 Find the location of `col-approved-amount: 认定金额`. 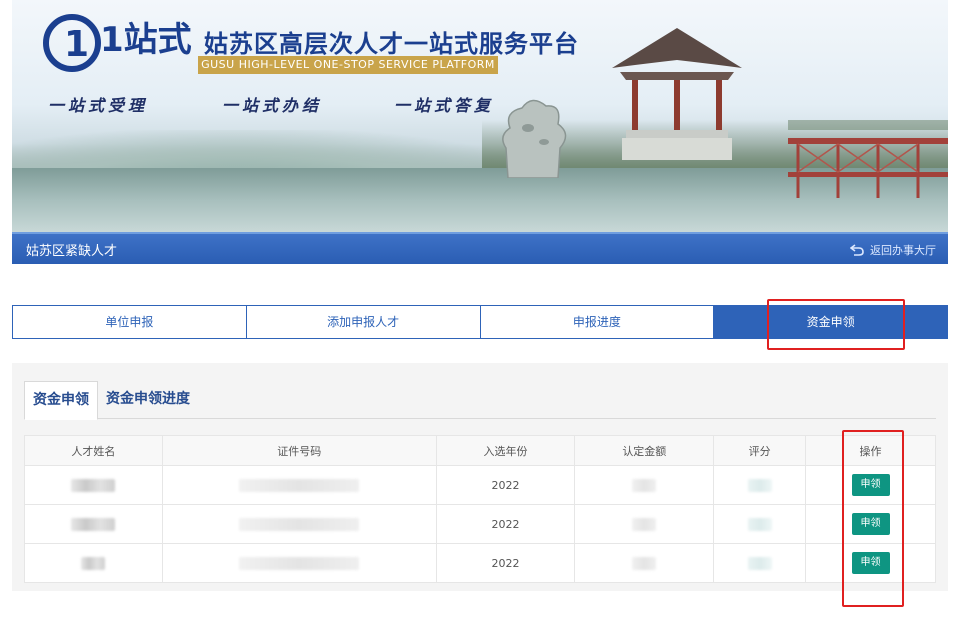

col-approved-amount: 认定金额 is located at coordinates (644, 450).